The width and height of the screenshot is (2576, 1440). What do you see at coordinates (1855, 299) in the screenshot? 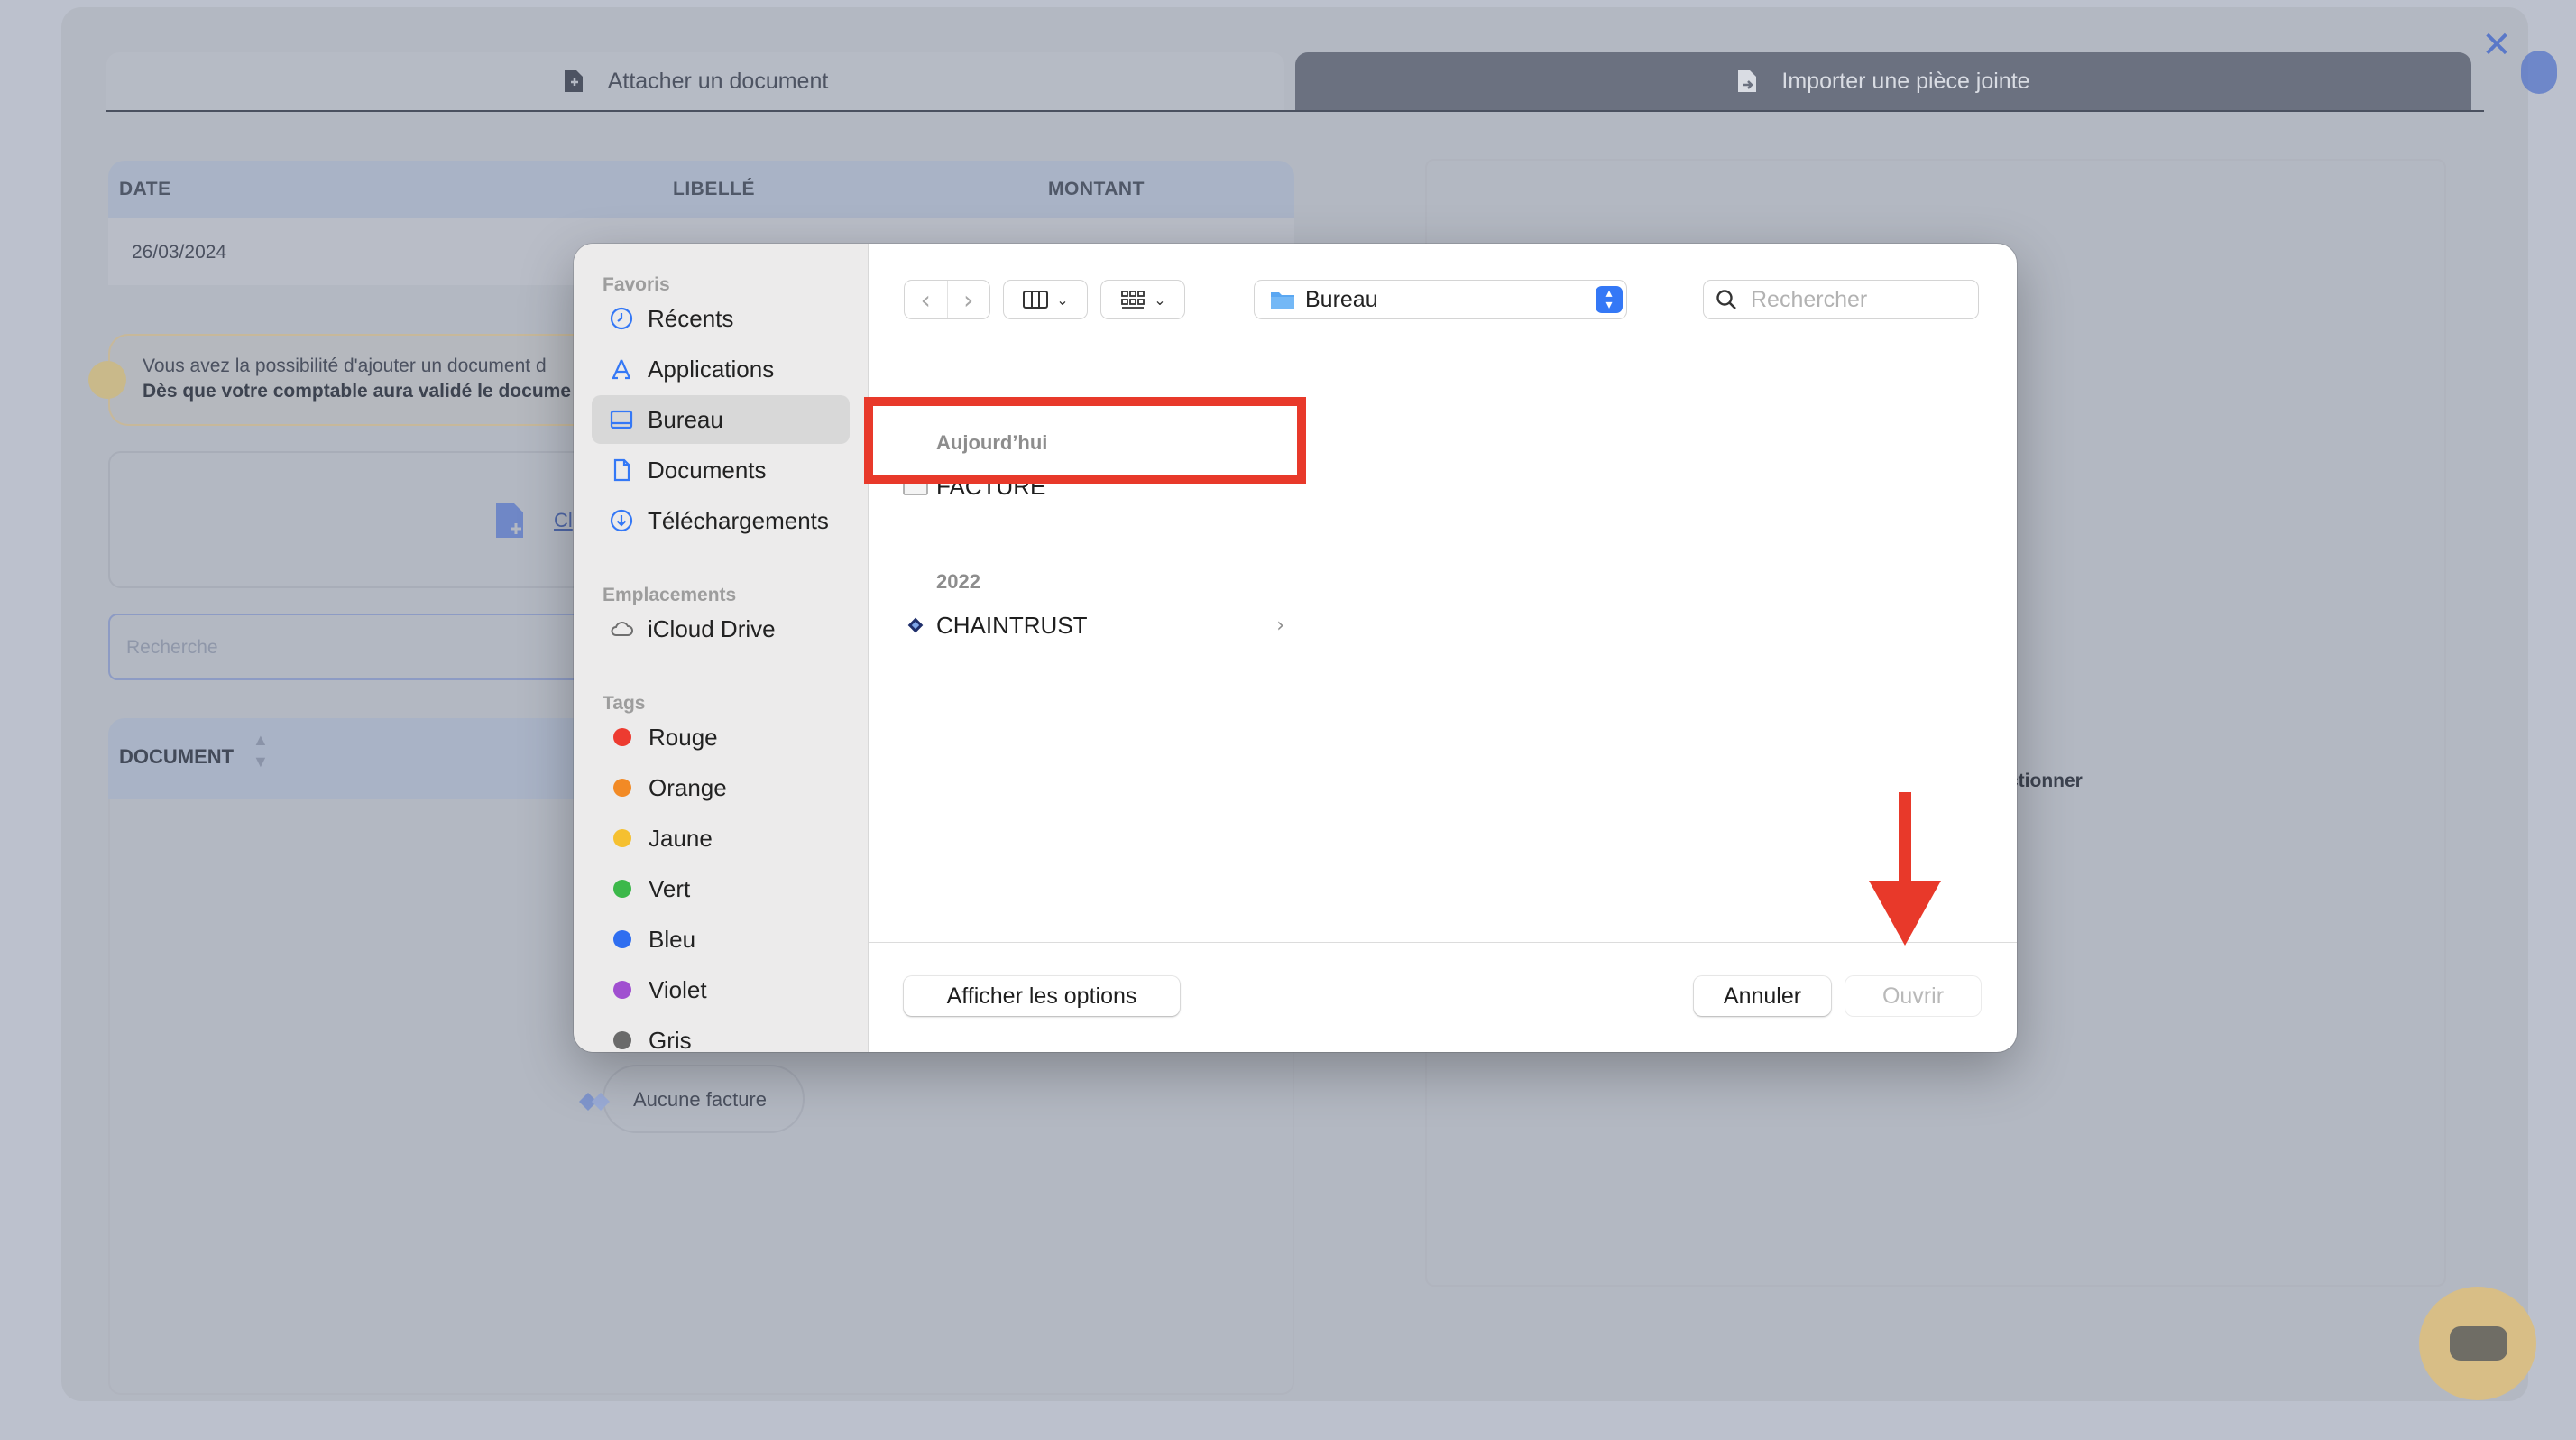
I see `search-input` at bounding box center [1855, 299].